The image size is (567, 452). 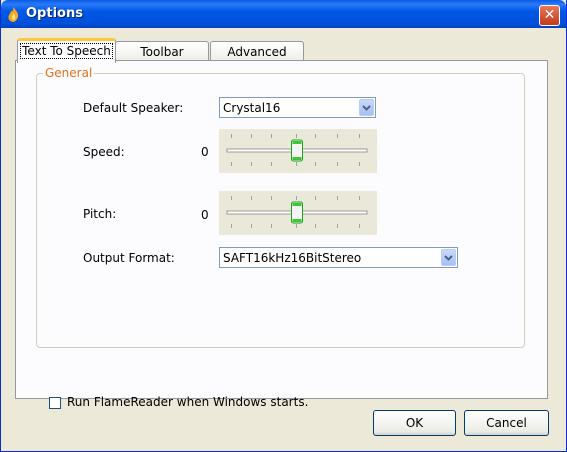 I want to click on close-button: ✕, so click(x=549, y=15).